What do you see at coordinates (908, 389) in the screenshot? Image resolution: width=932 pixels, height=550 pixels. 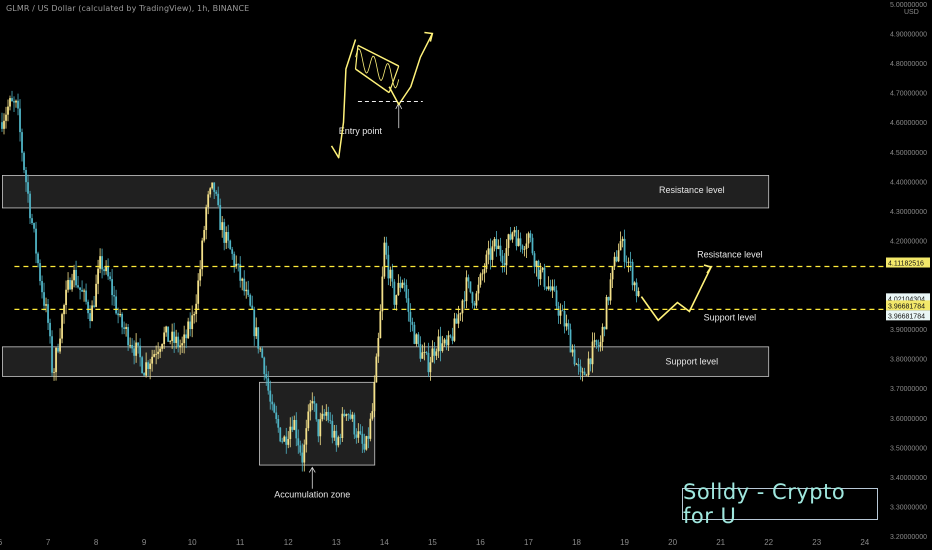 I see `y-tick-5: 3.70000000` at bounding box center [908, 389].